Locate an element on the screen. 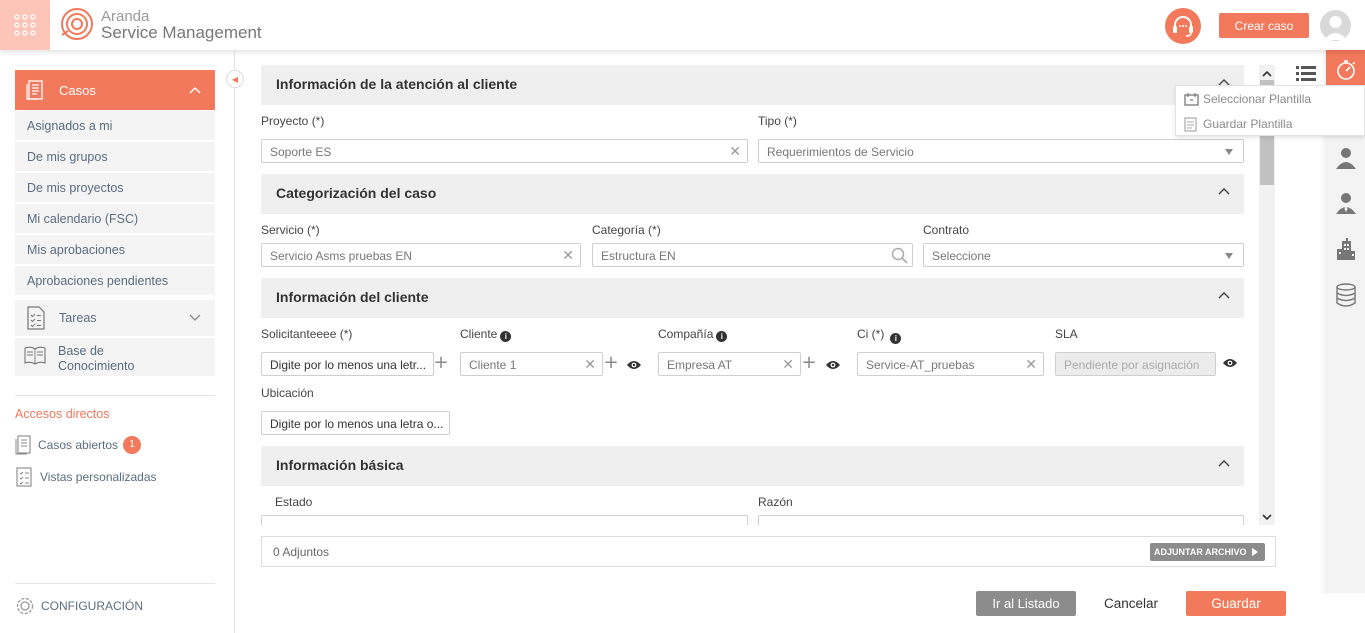 Image resolution: width=1365 pixels, height=633 pixels. sidebar-item-calendario: Mi calendario (FSC) is located at coordinates (115, 219).